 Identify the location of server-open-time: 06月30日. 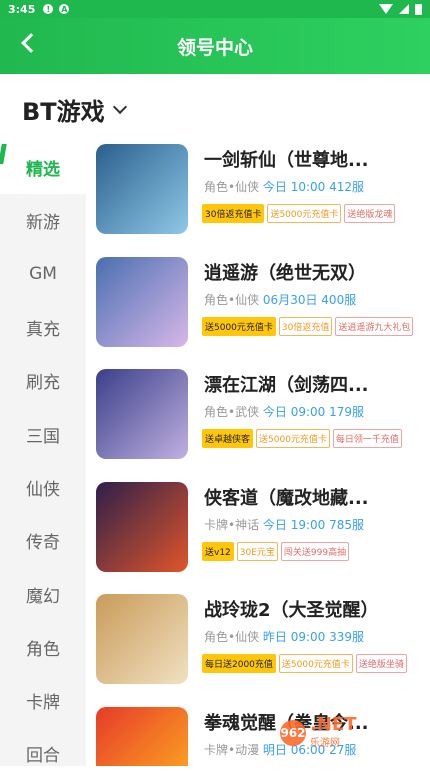
(290, 299).